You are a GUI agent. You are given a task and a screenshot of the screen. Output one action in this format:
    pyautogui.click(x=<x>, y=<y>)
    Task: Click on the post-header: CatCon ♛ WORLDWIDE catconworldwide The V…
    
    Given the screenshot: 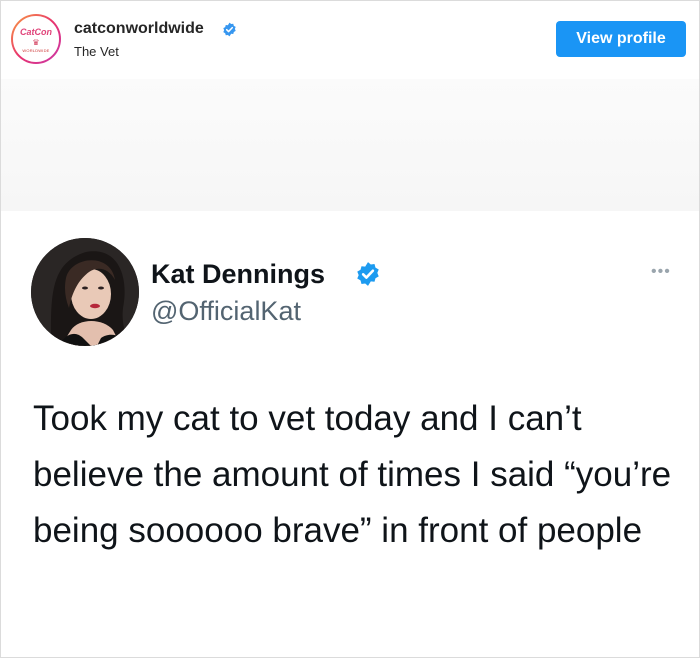 What is the action you would take?
    pyautogui.click(x=350, y=40)
    